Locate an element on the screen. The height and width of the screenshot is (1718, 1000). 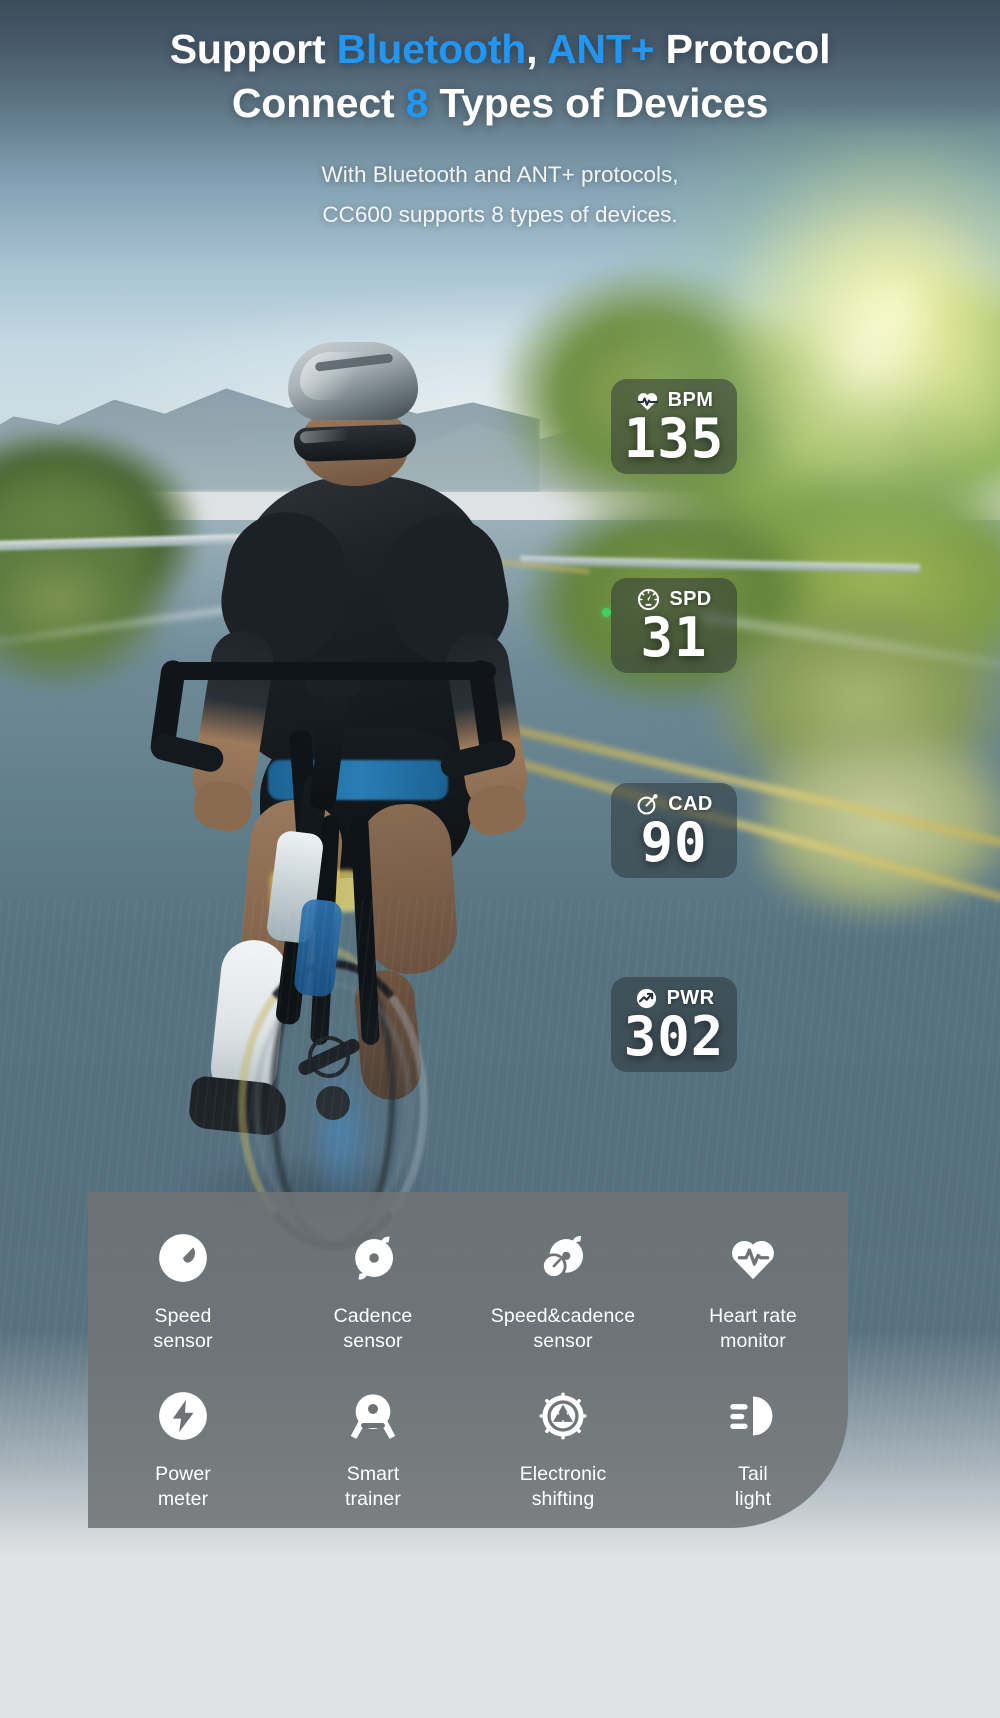
title-accent-ant: ANT+ is located at coordinates (601, 49).